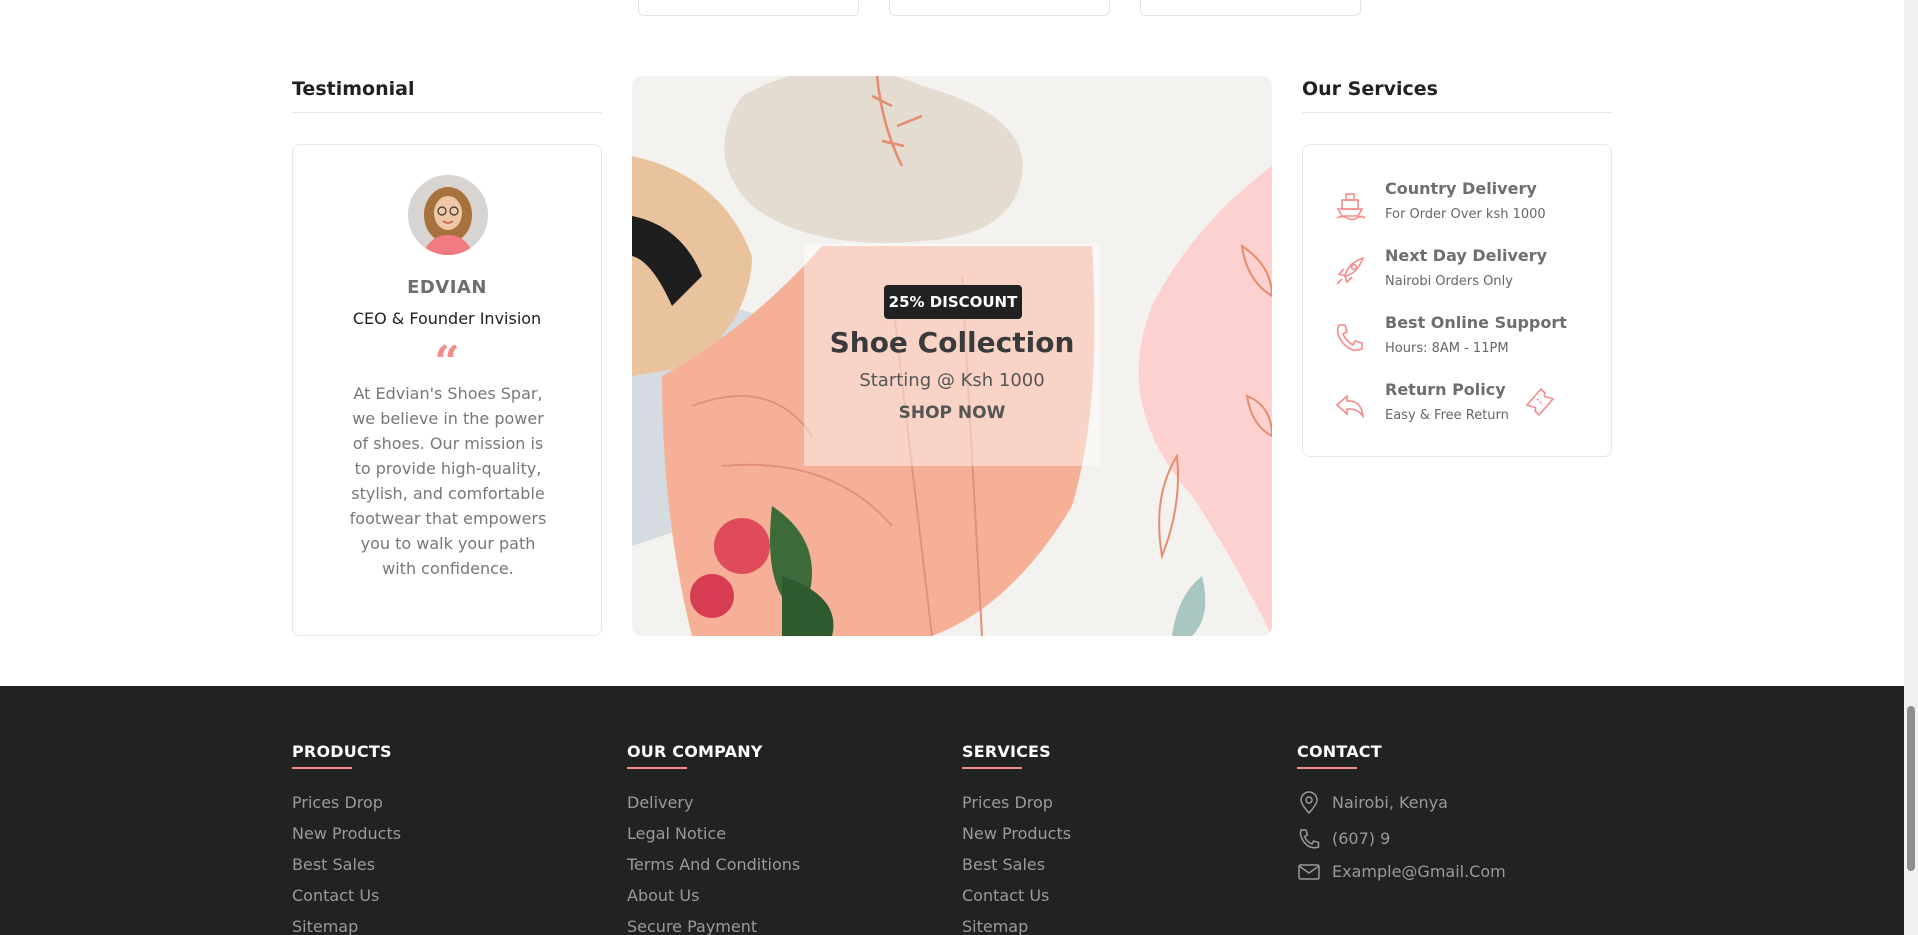 This screenshot has height=935, width=1918. What do you see at coordinates (342, 751) in the screenshot?
I see `footer-heading: PRODUCTS` at bounding box center [342, 751].